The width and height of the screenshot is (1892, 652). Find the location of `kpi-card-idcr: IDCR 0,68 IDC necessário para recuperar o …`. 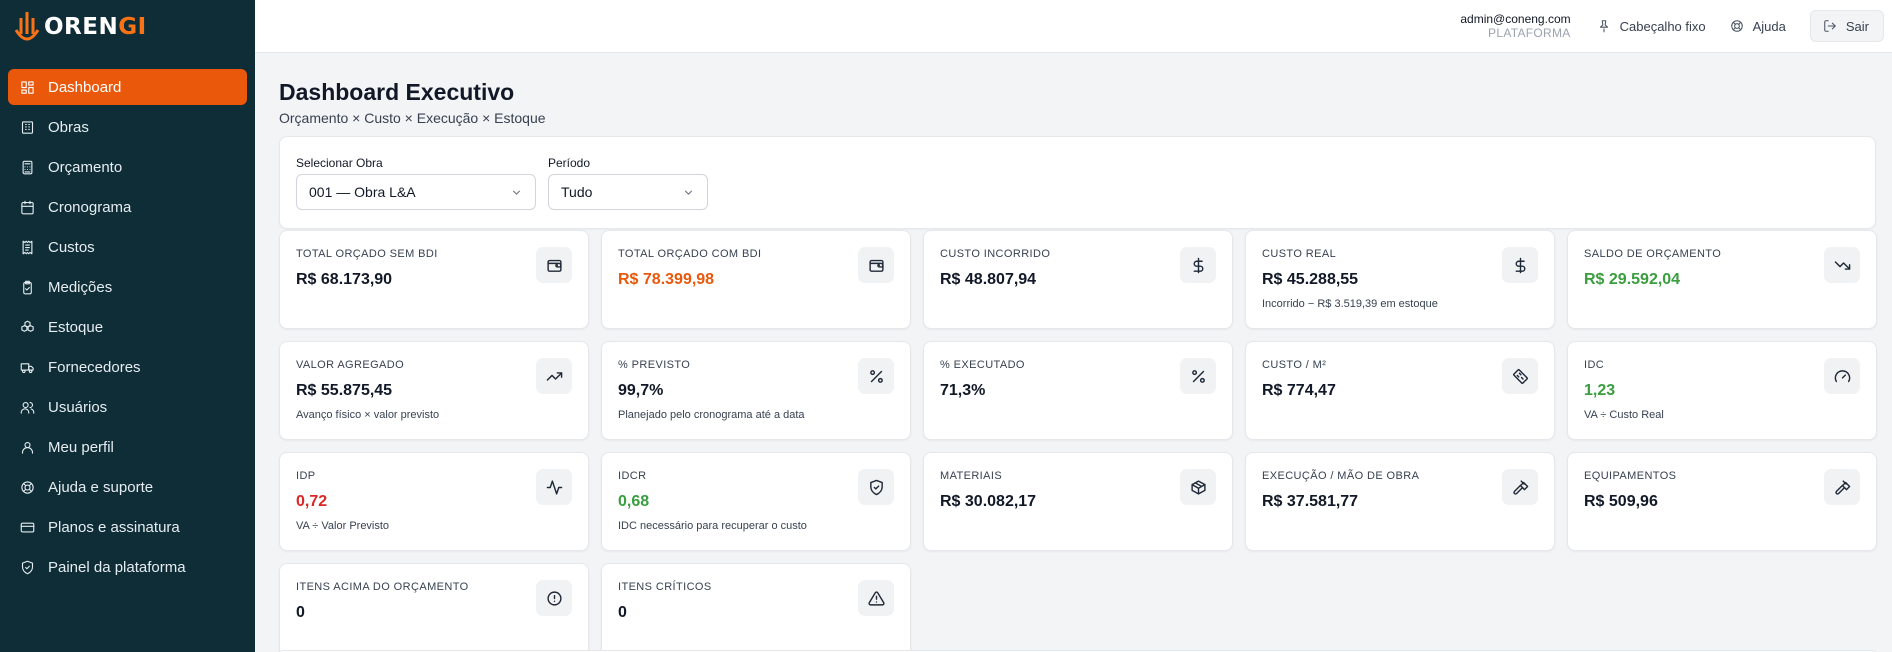

kpi-card-idcr: IDCR 0,68 IDC necessário para recuperar o … is located at coordinates (756, 501).